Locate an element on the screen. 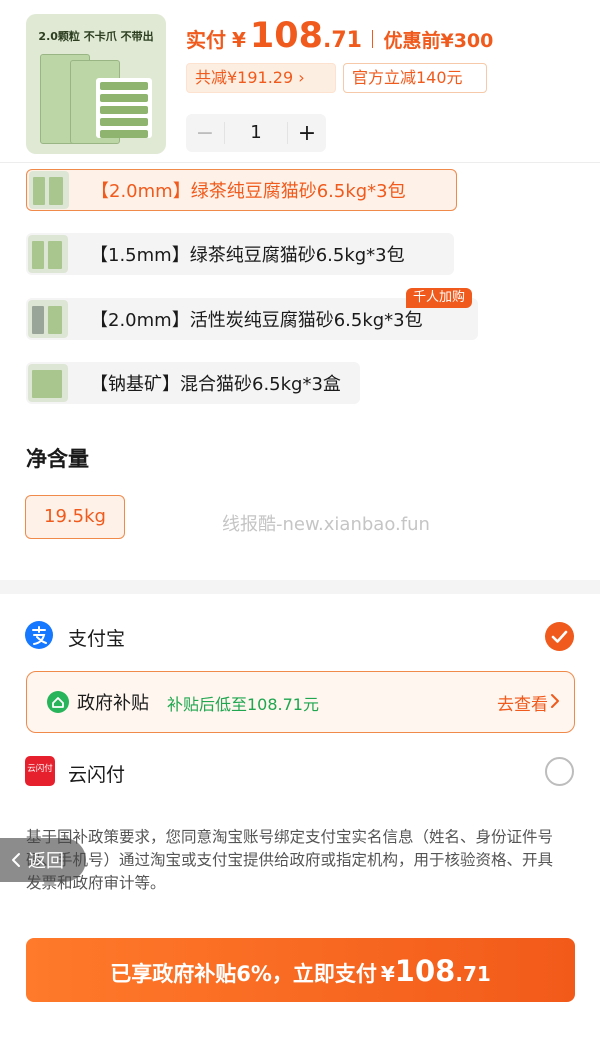 Image resolution: width=600 pixels, height=1054 pixels. back-label: 返回 is located at coordinates (46, 861).